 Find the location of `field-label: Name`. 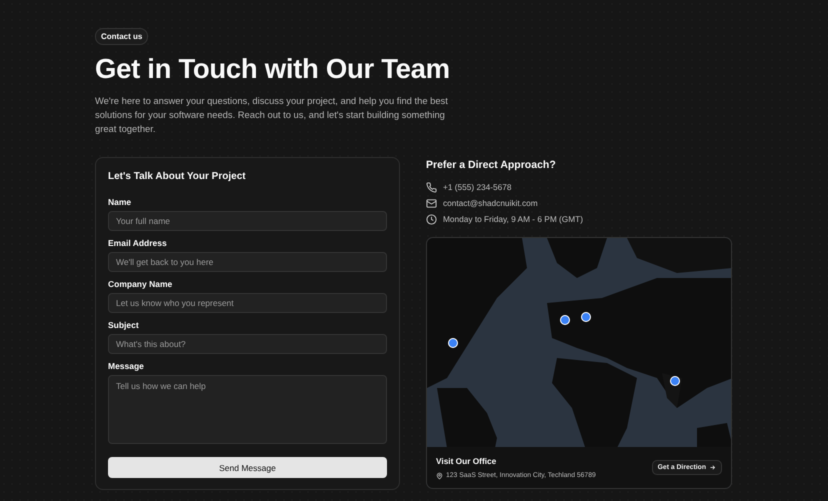

field-label: Name is located at coordinates (120, 202).